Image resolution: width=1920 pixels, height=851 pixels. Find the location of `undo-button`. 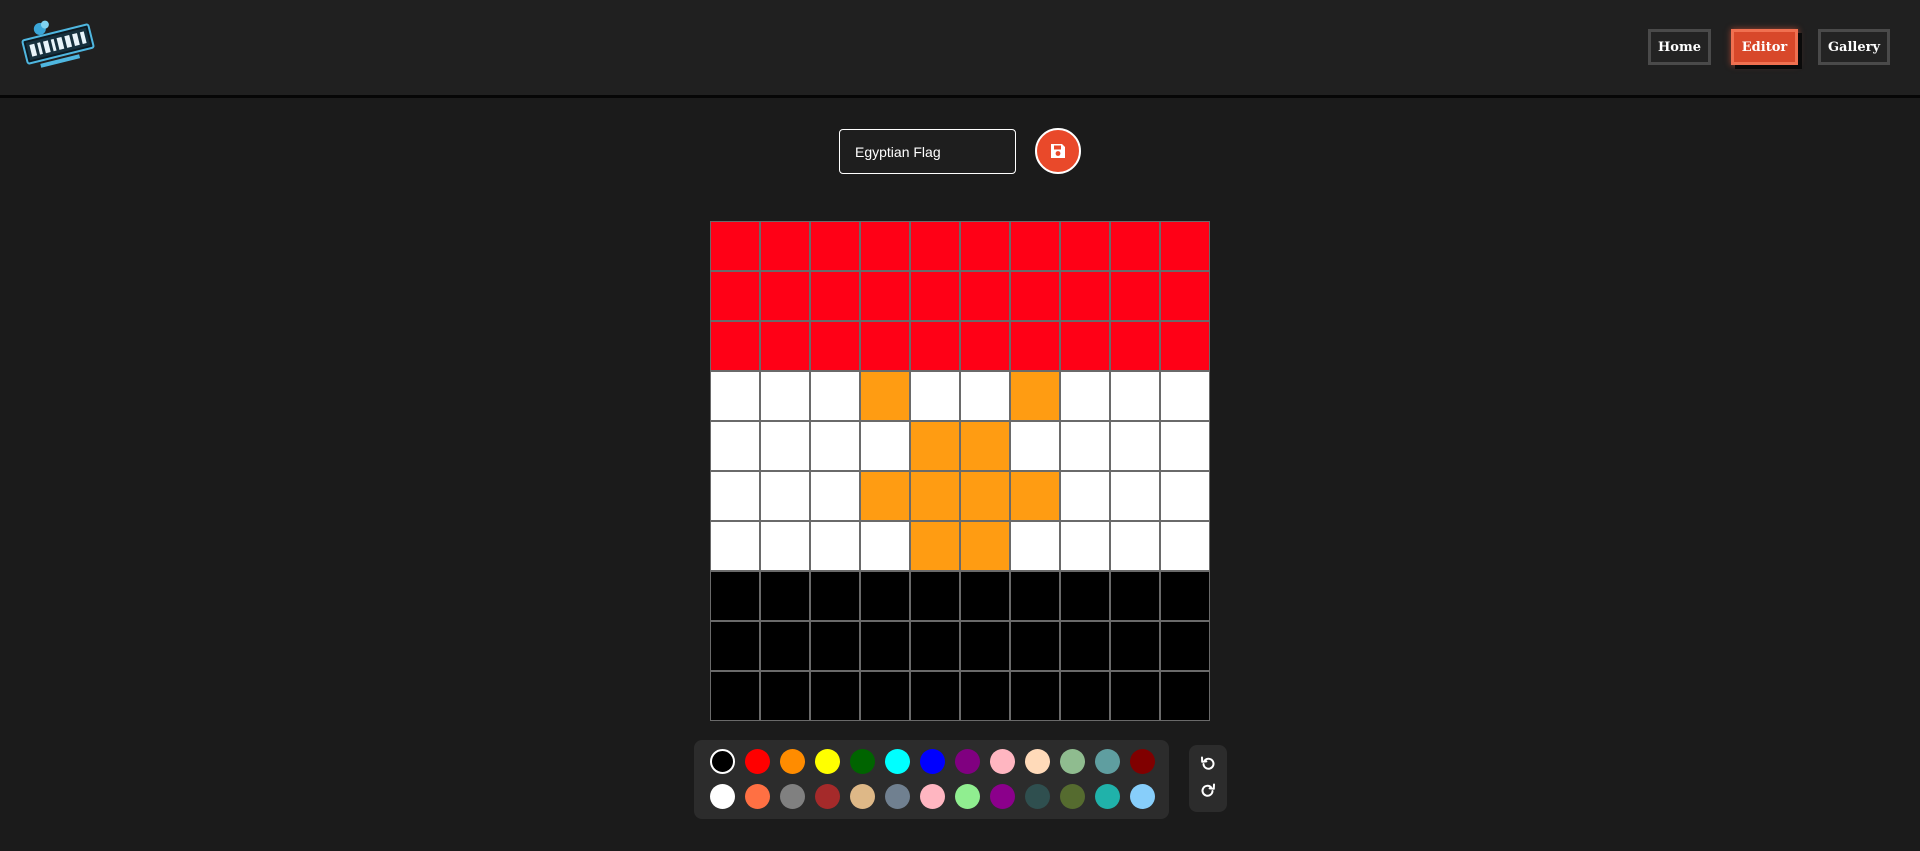

undo-button is located at coordinates (1208, 764).